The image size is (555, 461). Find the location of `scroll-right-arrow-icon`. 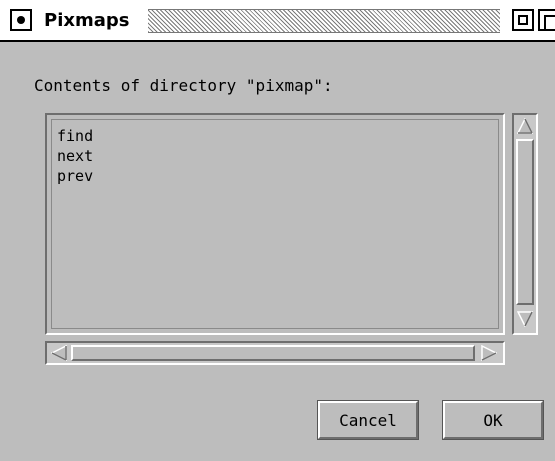

scroll-right-arrow-icon is located at coordinates (489, 353).